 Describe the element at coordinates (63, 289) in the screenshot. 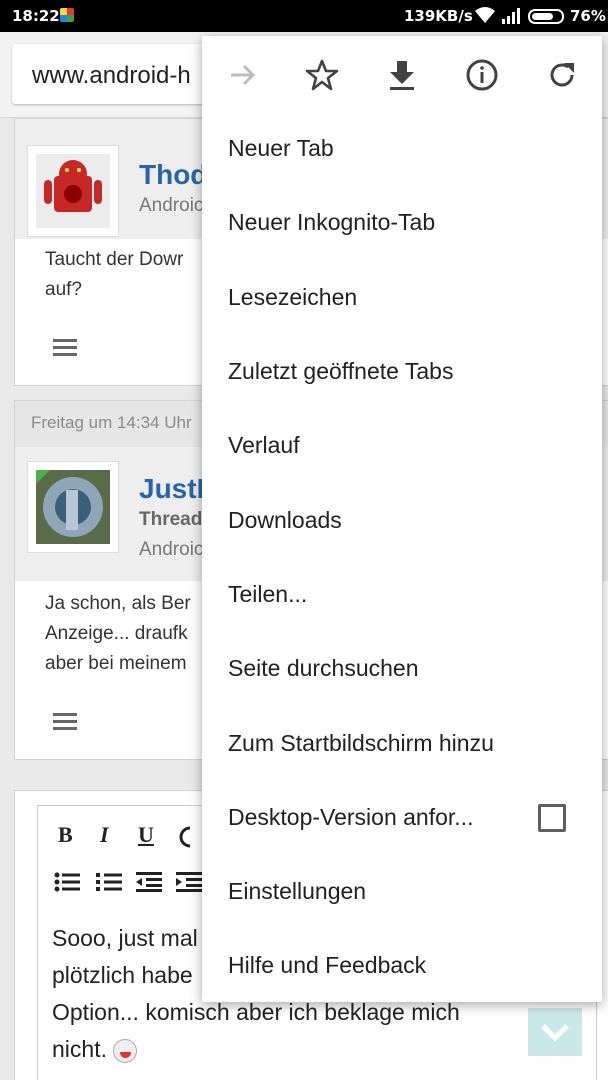

I see `post-text-line: auf?` at that location.